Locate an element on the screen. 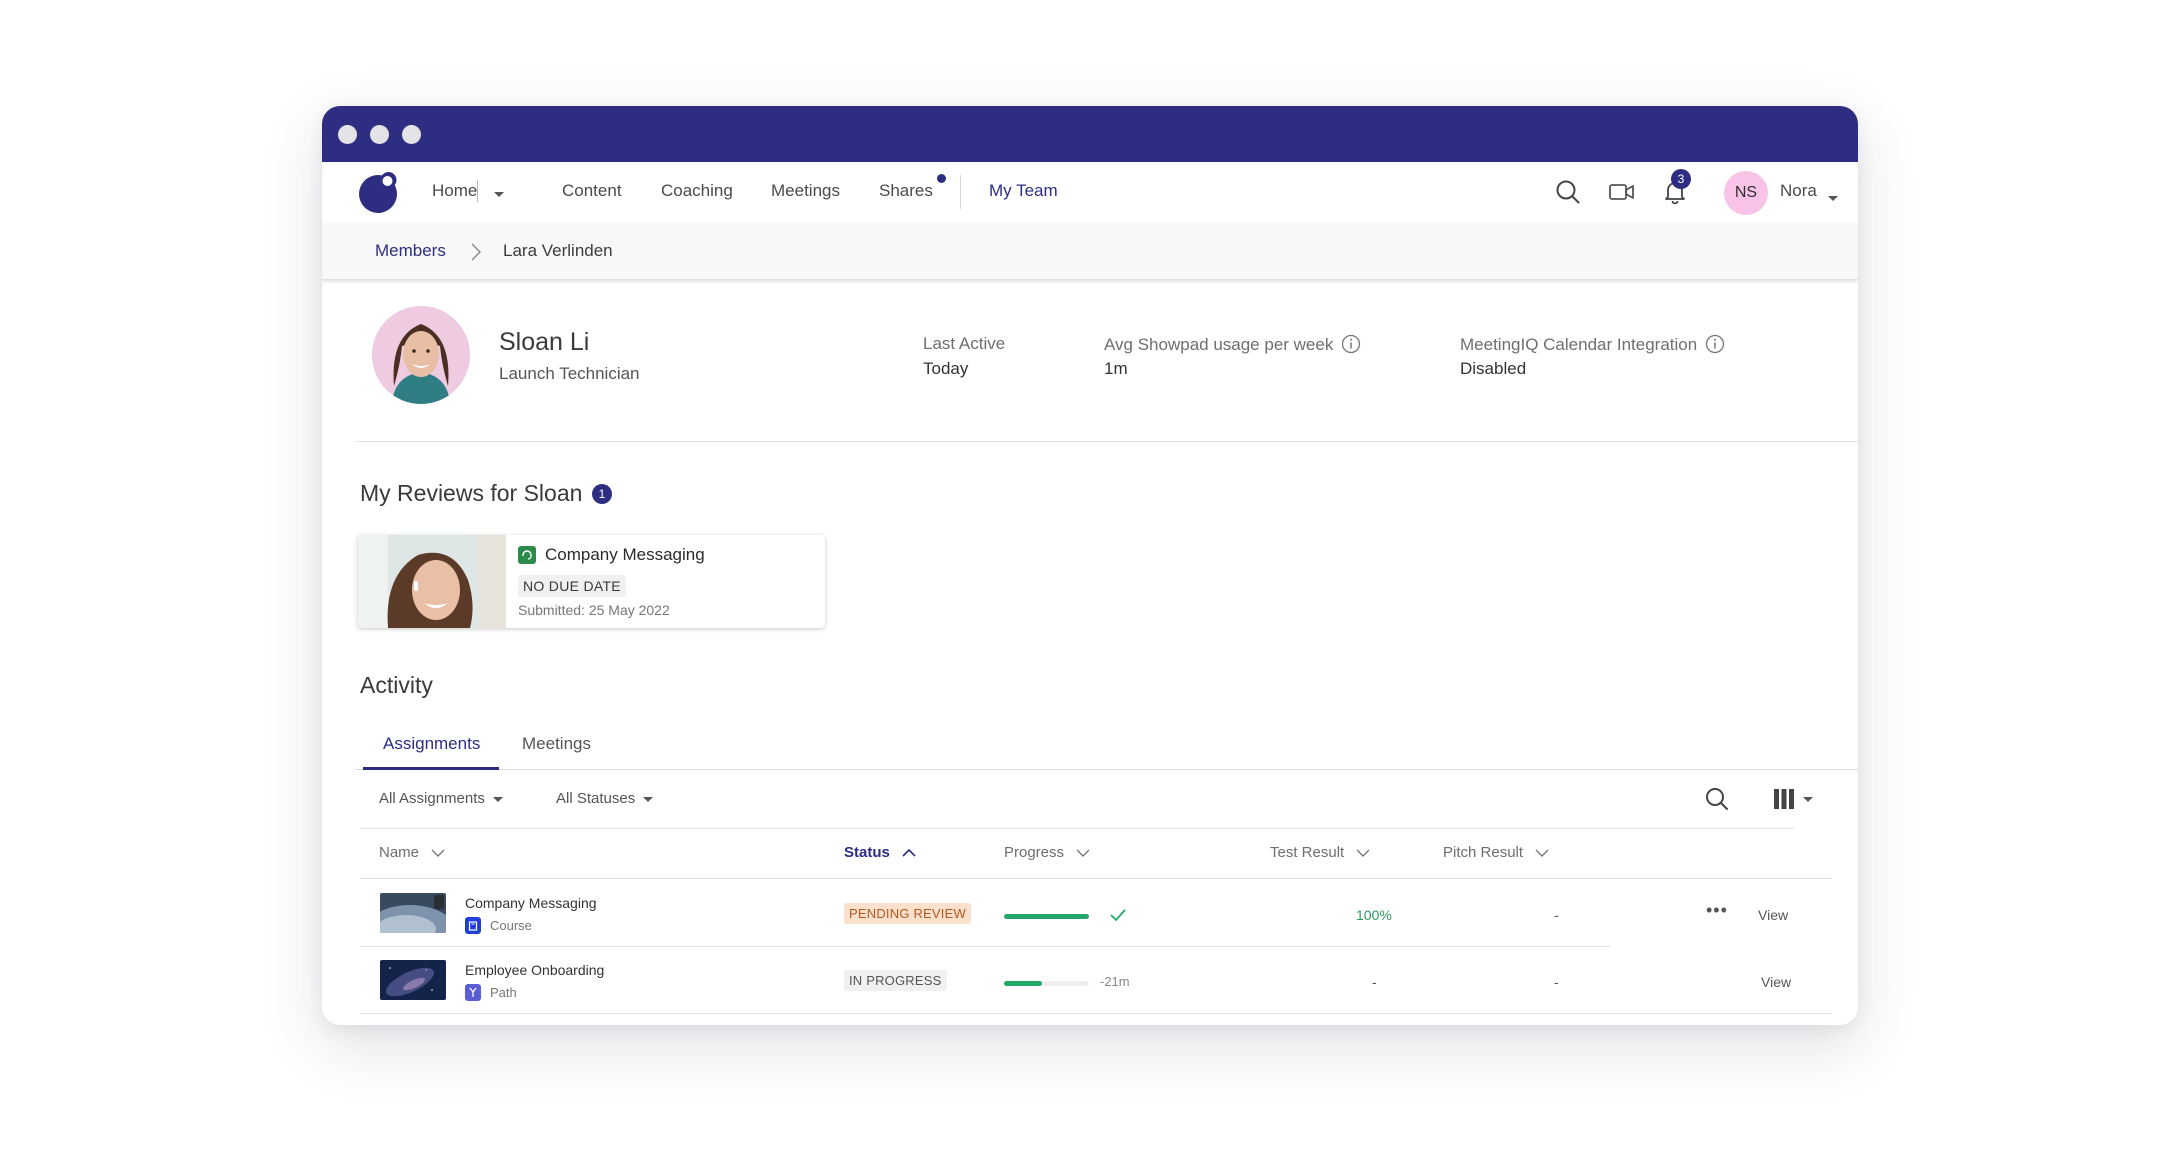 This screenshot has width=2180, height=1174. home-dropdown-caret is located at coordinates (499, 194).